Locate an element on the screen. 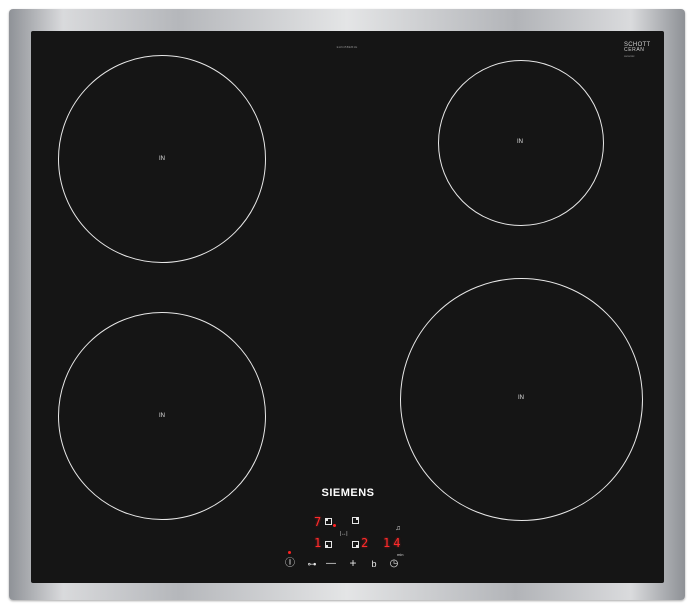 The image size is (696, 608). glass-logo-line2: CERAN is located at coordinates (634, 50).